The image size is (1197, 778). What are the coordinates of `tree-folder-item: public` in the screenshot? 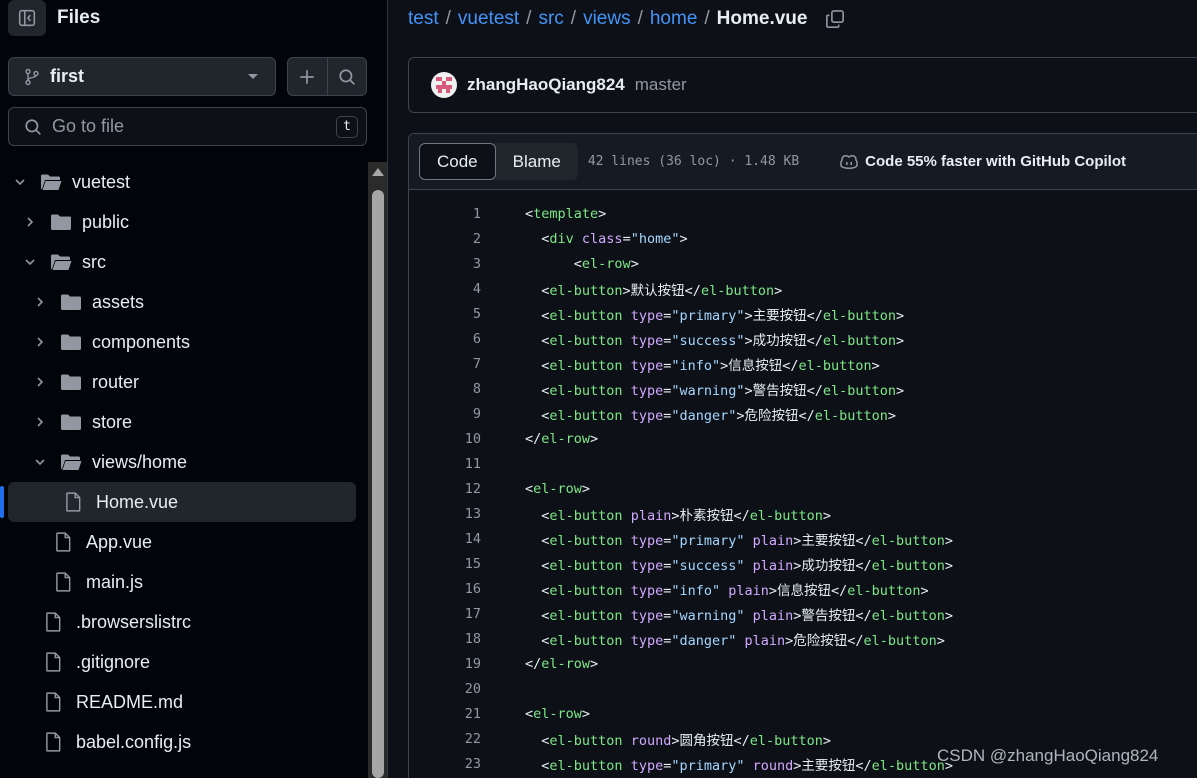 It's located at (182, 222).